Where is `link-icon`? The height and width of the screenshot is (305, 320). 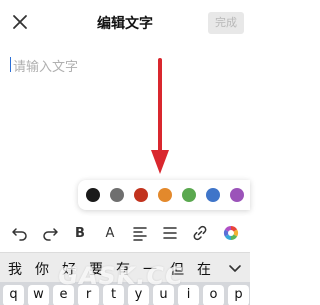
link-icon is located at coordinates (200, 233).